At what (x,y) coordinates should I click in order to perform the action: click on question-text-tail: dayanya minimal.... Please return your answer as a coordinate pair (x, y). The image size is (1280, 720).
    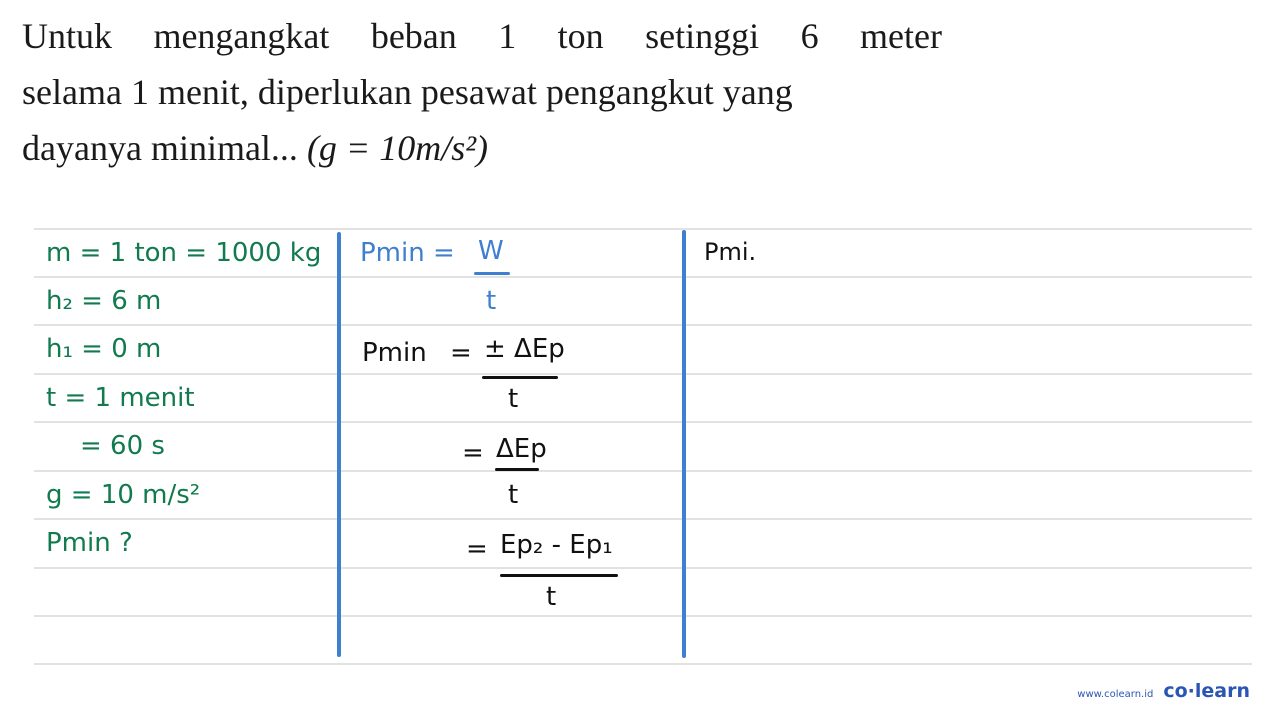
    Looking at the image, I should click on (160, 148).